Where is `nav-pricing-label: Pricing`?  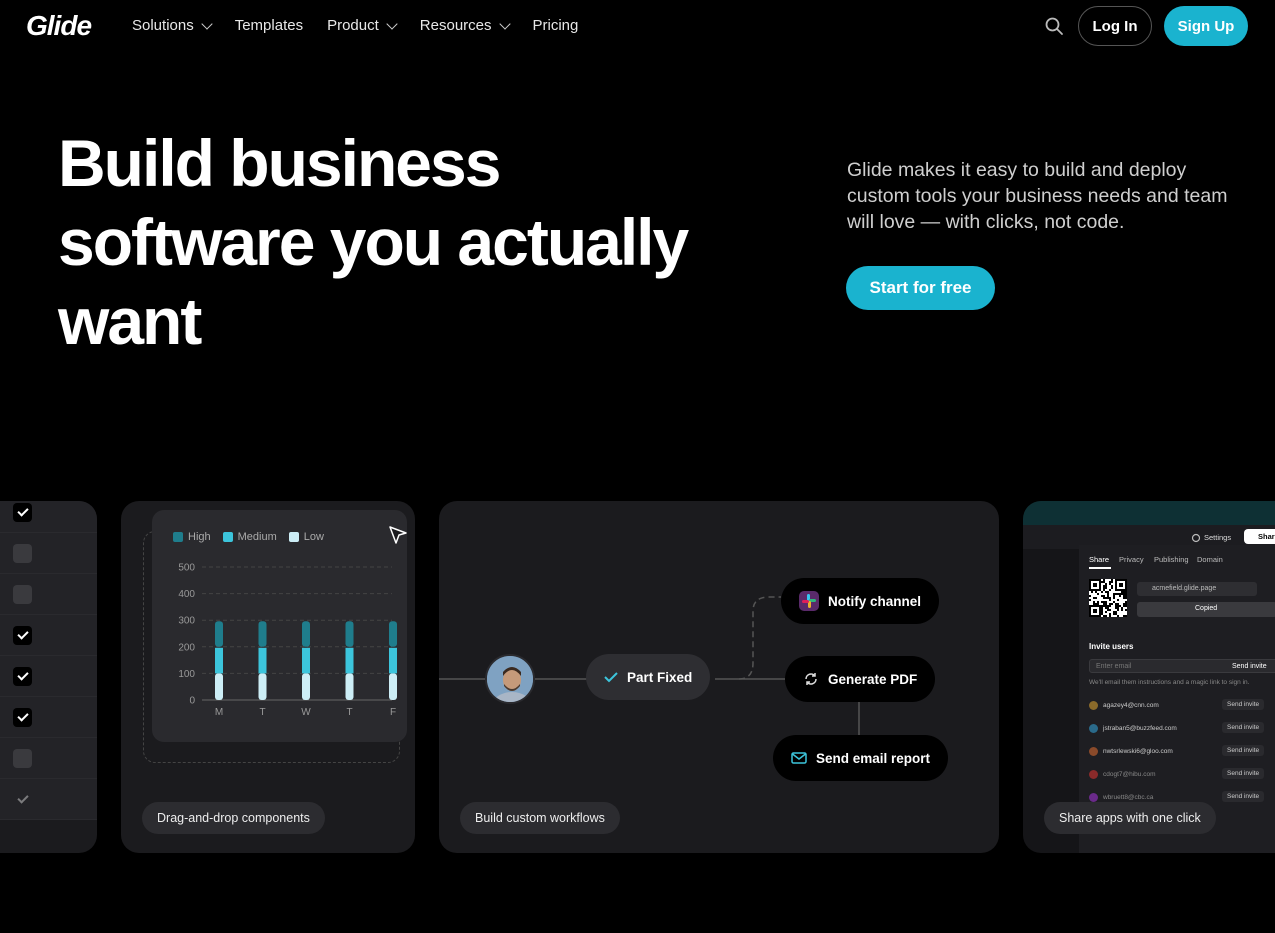 nav-pricing-label: Pricing is located at coordinates (555, 25).